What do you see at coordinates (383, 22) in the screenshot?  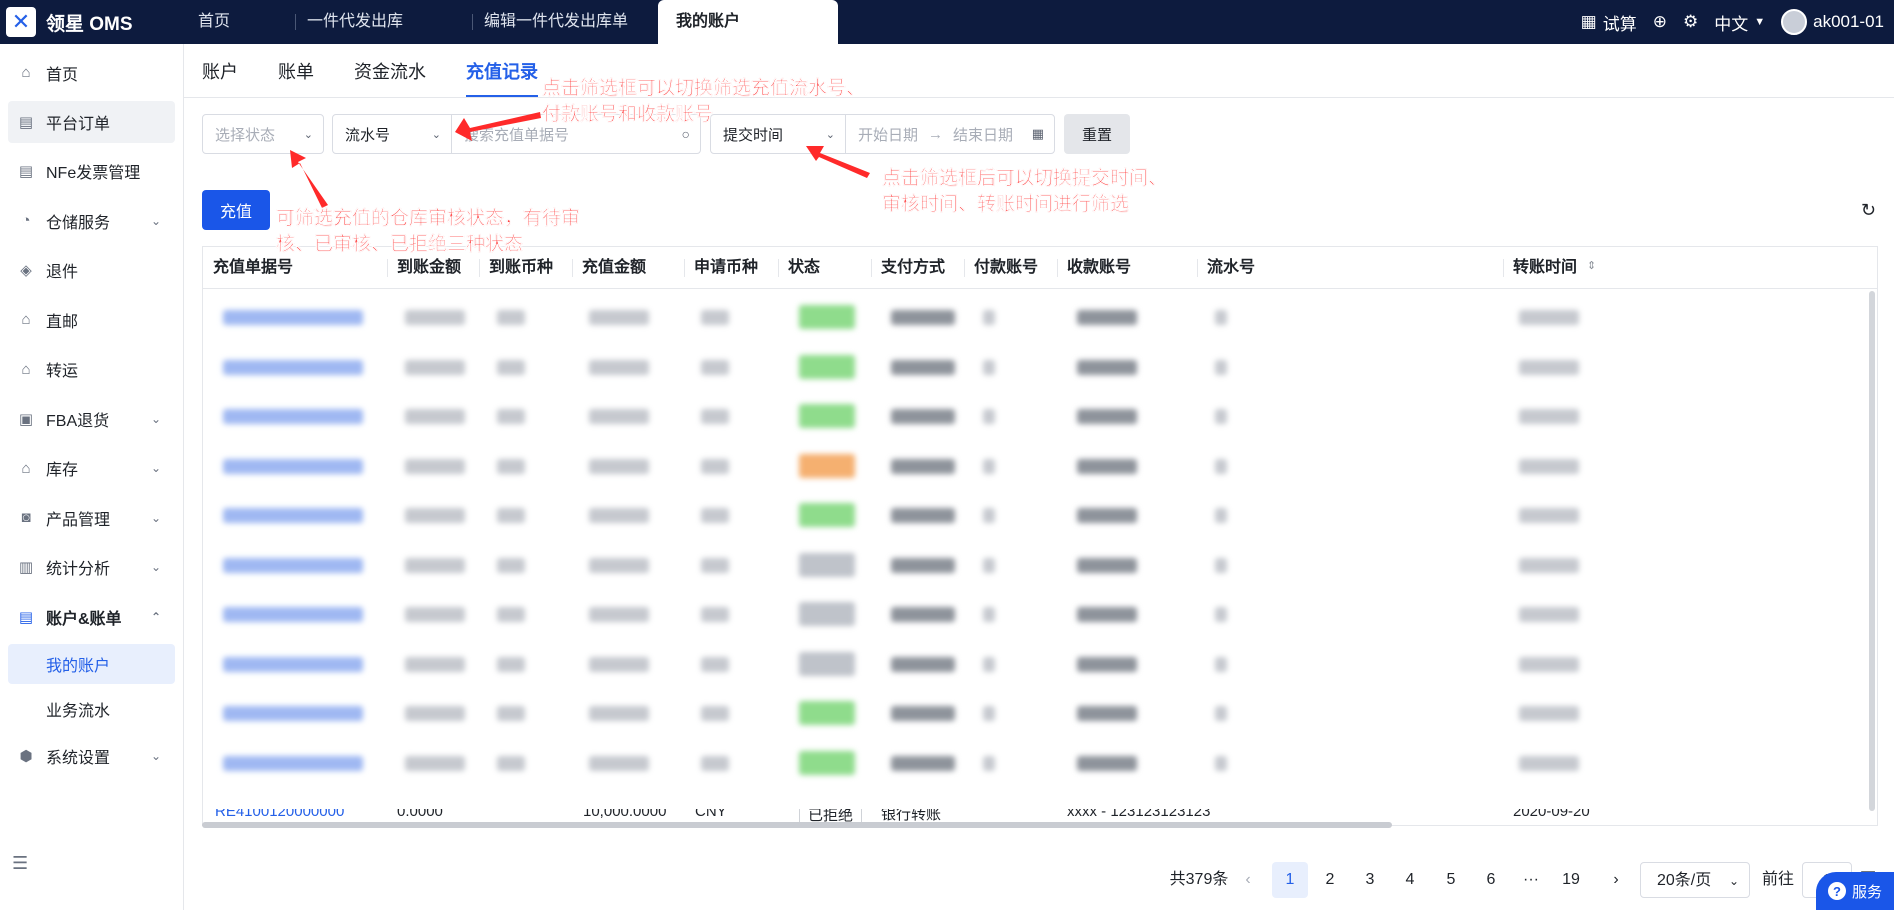 I see `top-tab-dropship: 一件代发出库` at bounding box center [383, 22].